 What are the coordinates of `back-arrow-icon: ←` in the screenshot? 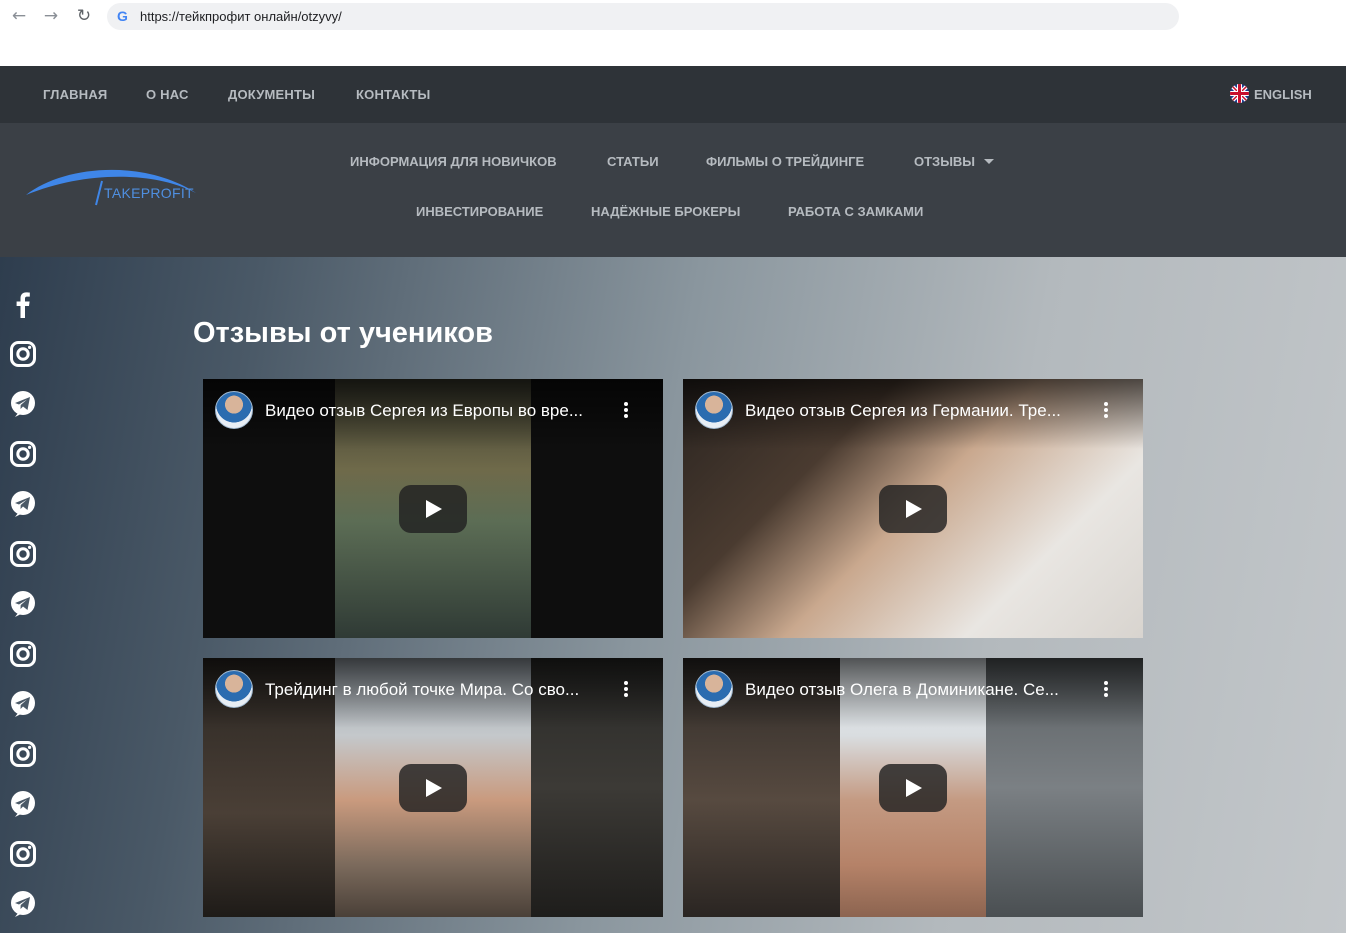 It's located at (19, 16).